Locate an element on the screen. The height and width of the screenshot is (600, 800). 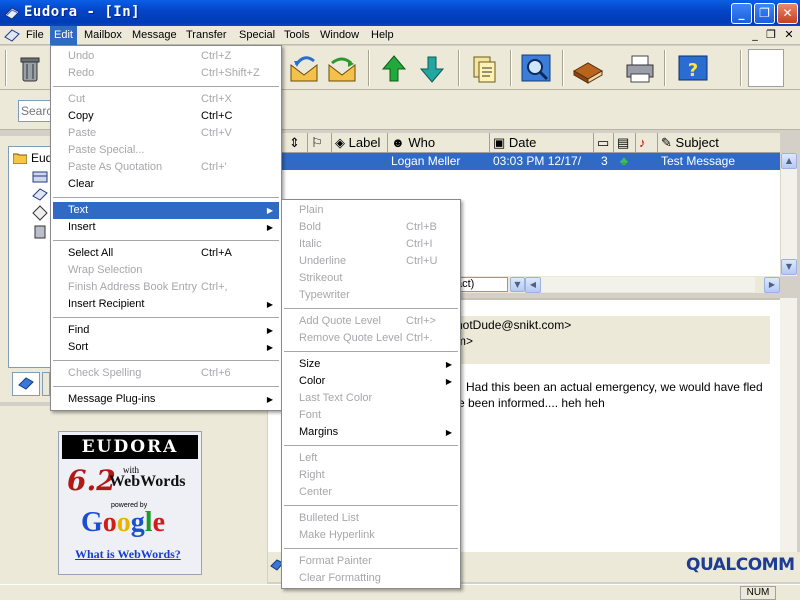
menu-item-plain: Plain is located at coordinates (371, 210).